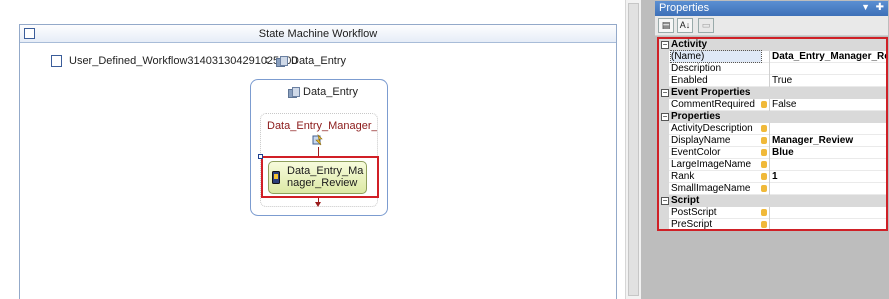  Describe the element at coordinates (317, 140) in the screenshot. I see `event-driven-icon` at that location.